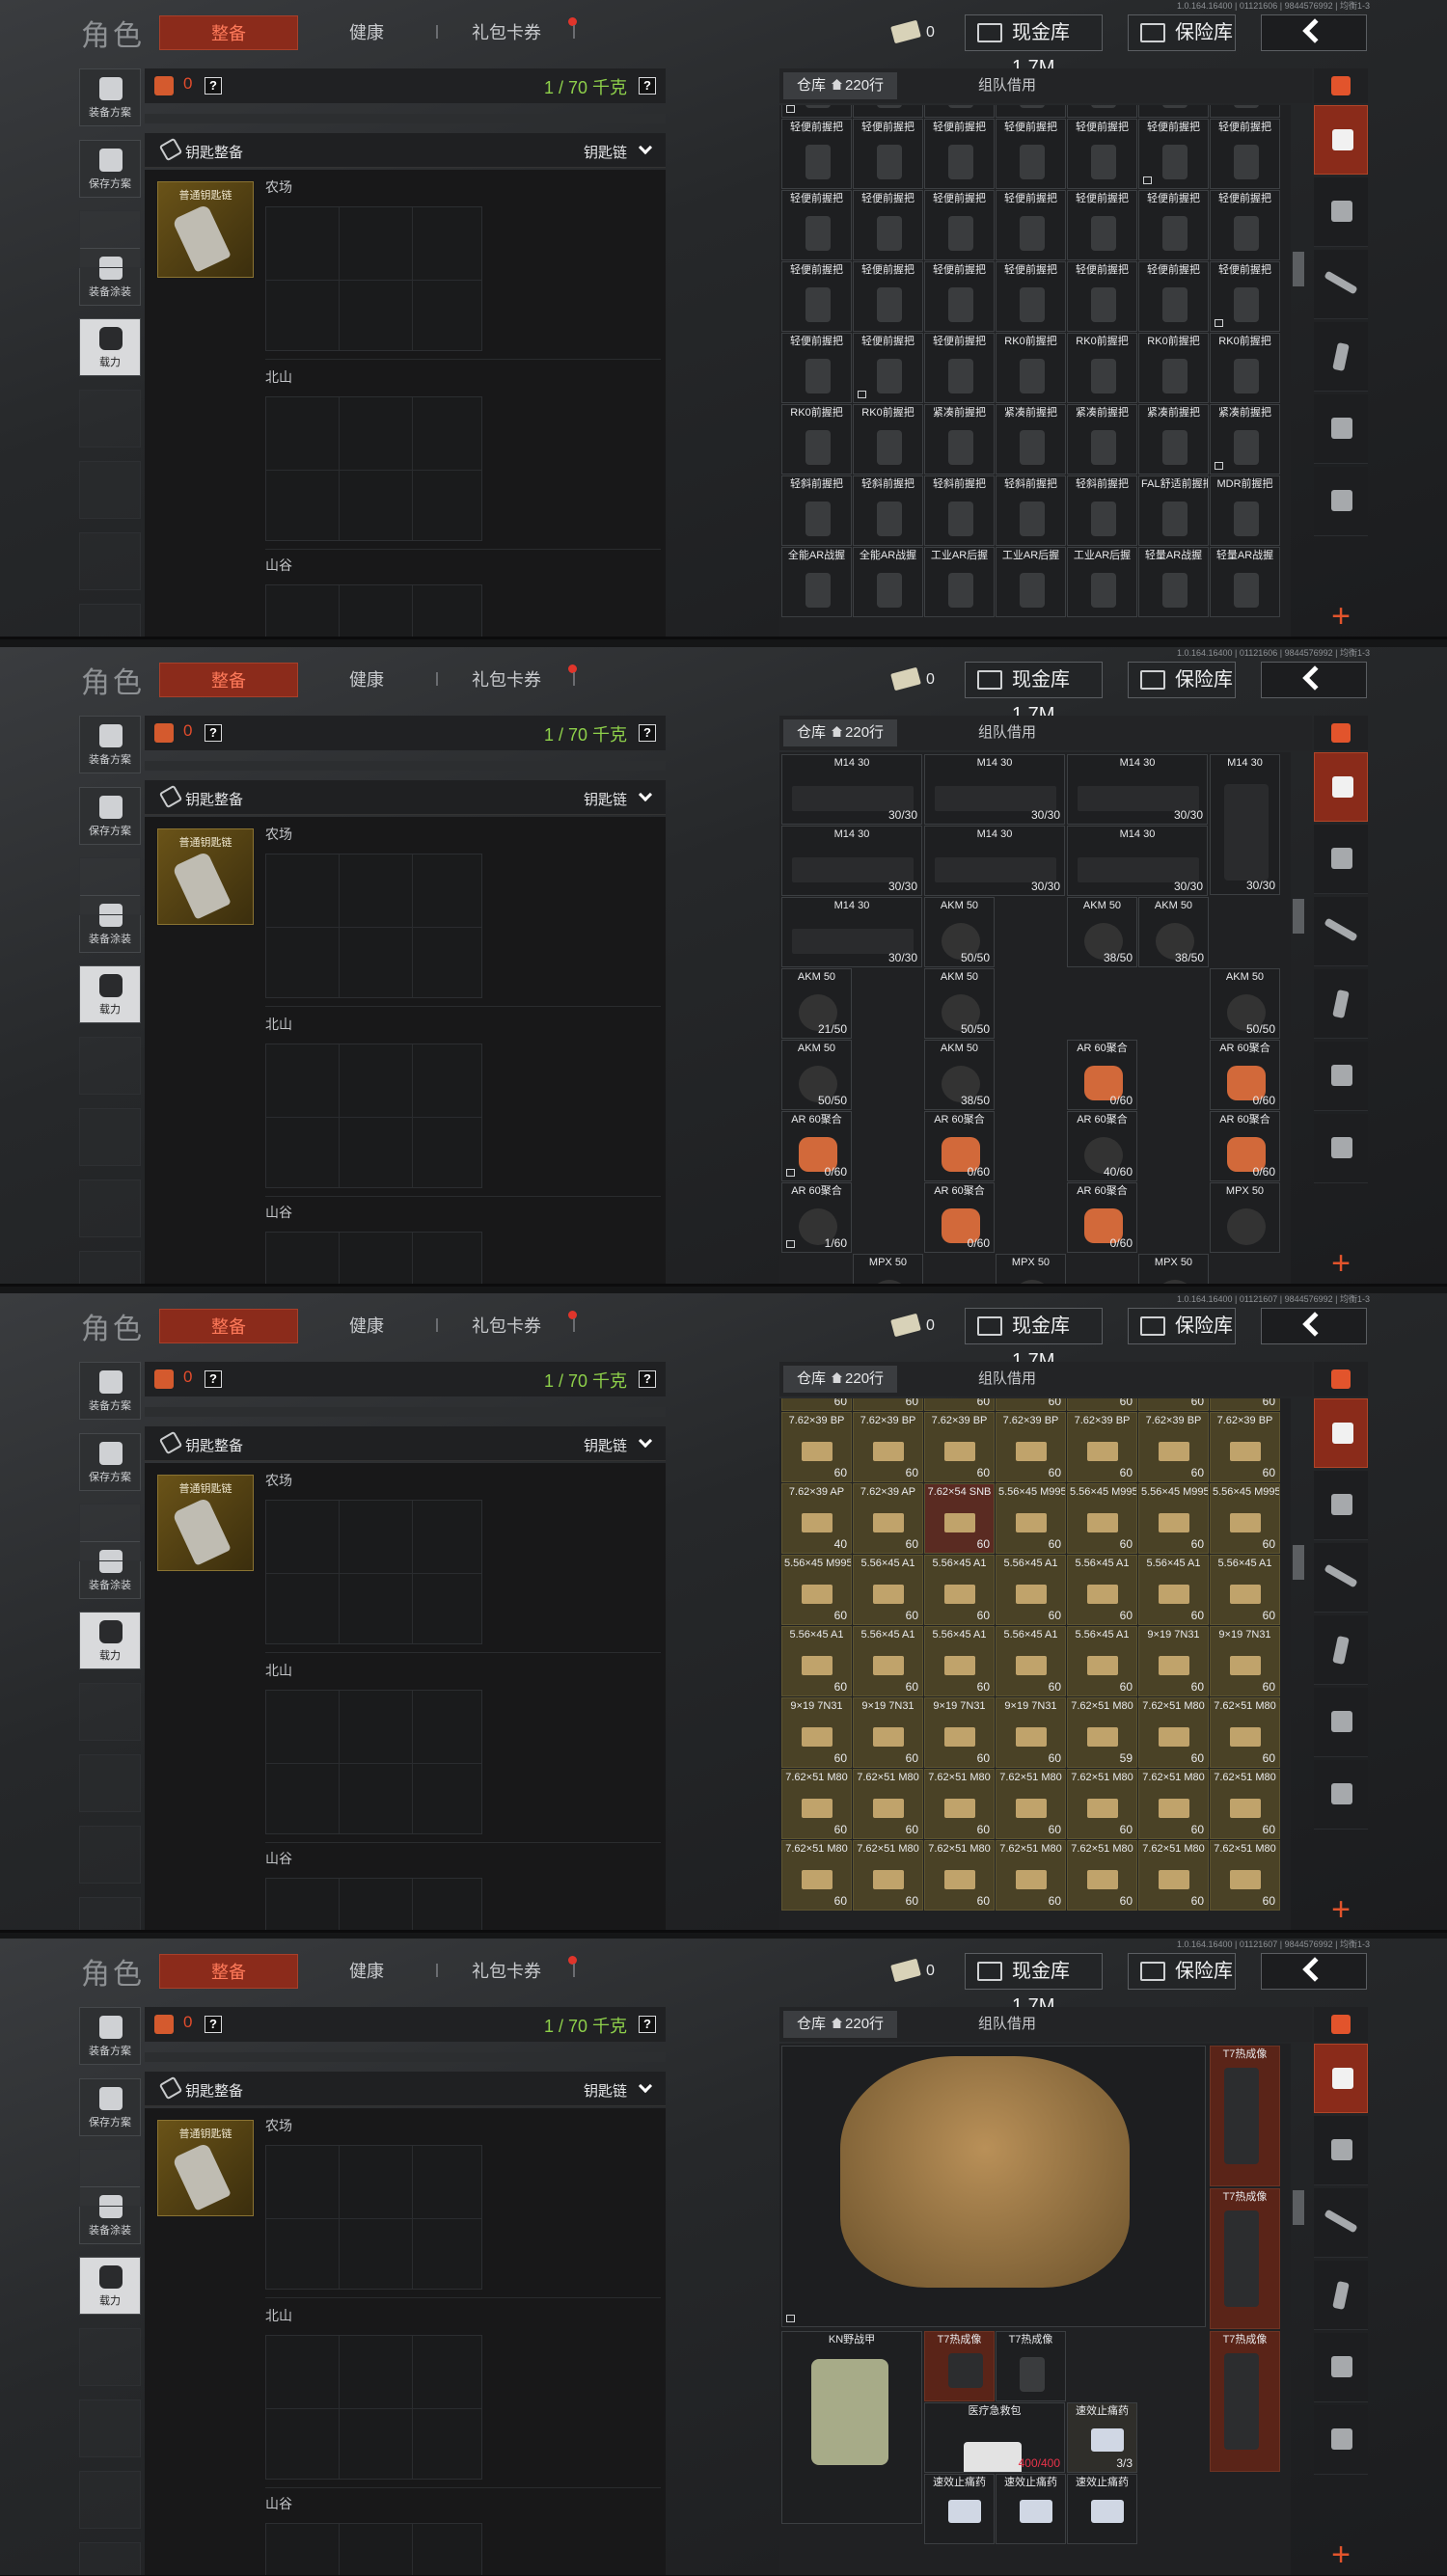 Image resolution: width=1447 pixels, height=2576 pixels. What do you see at coordinates (1173, 510) in the screenshot?
I see `storage-item: FAL舒适前握把` at bounding box center [1173, 510].